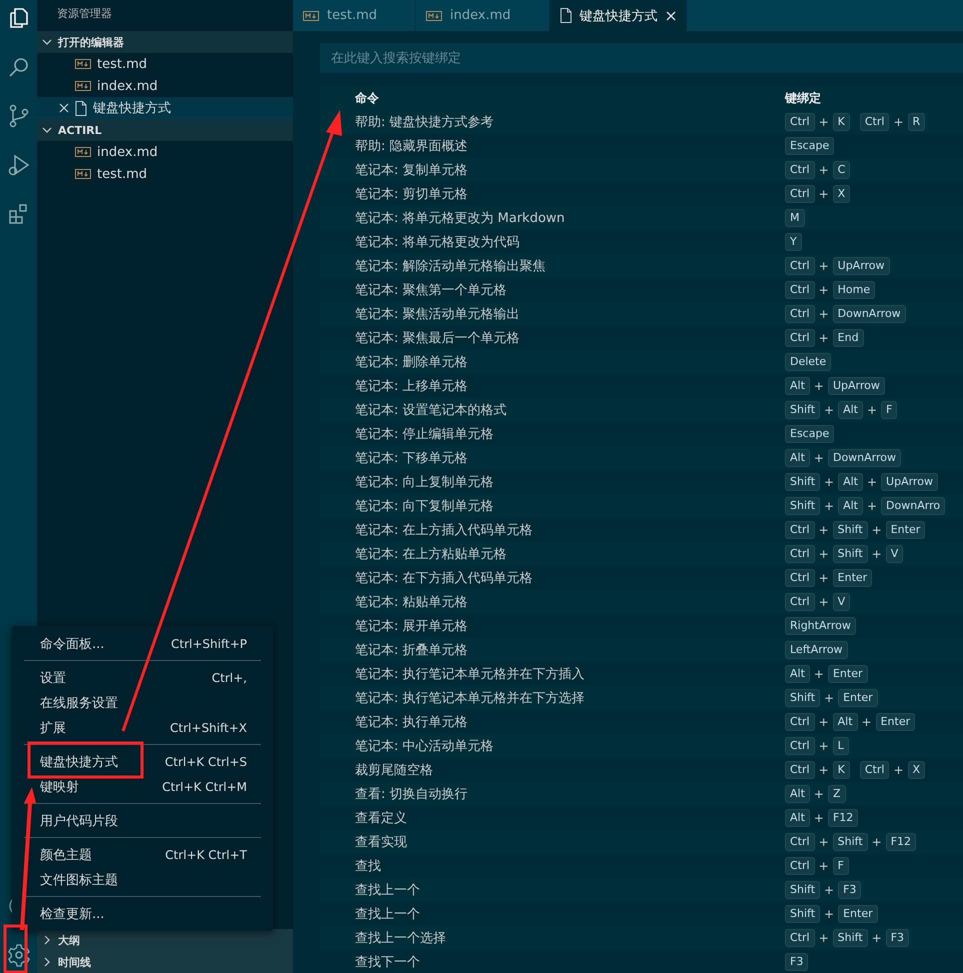 The image size is (963, 973). Describe the element at coordinates (424, 506) in the screenshot. I see `command-cell-text: 笔记本: 向下复制单元格` at that location.